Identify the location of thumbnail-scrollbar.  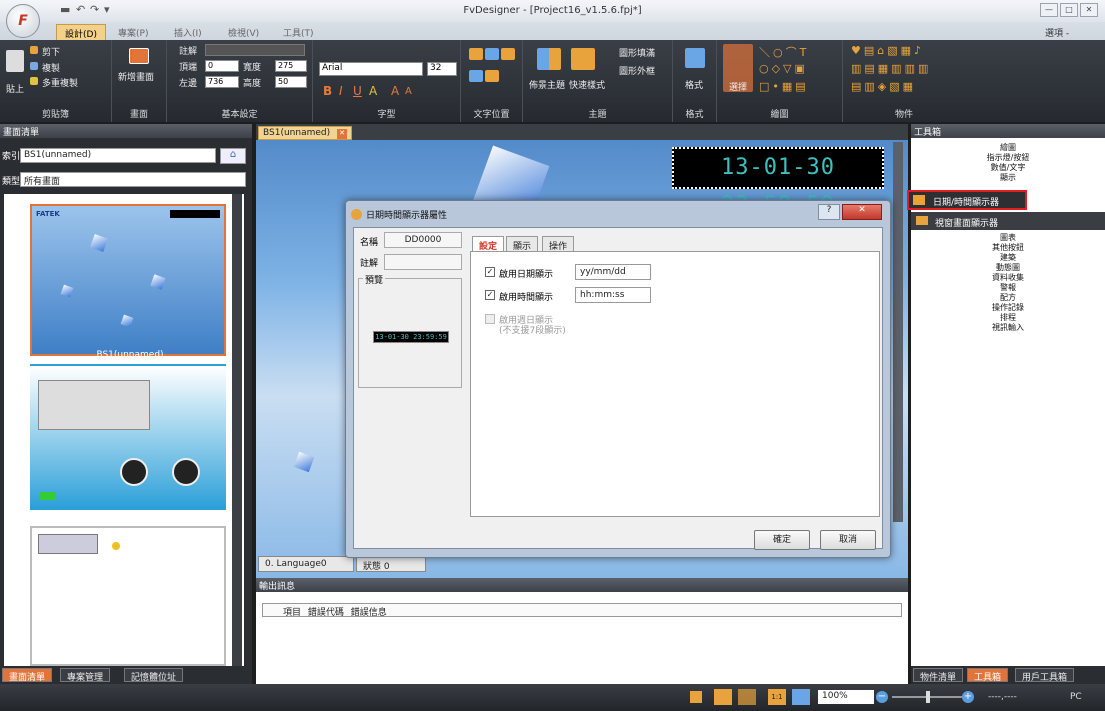
(237, 432).